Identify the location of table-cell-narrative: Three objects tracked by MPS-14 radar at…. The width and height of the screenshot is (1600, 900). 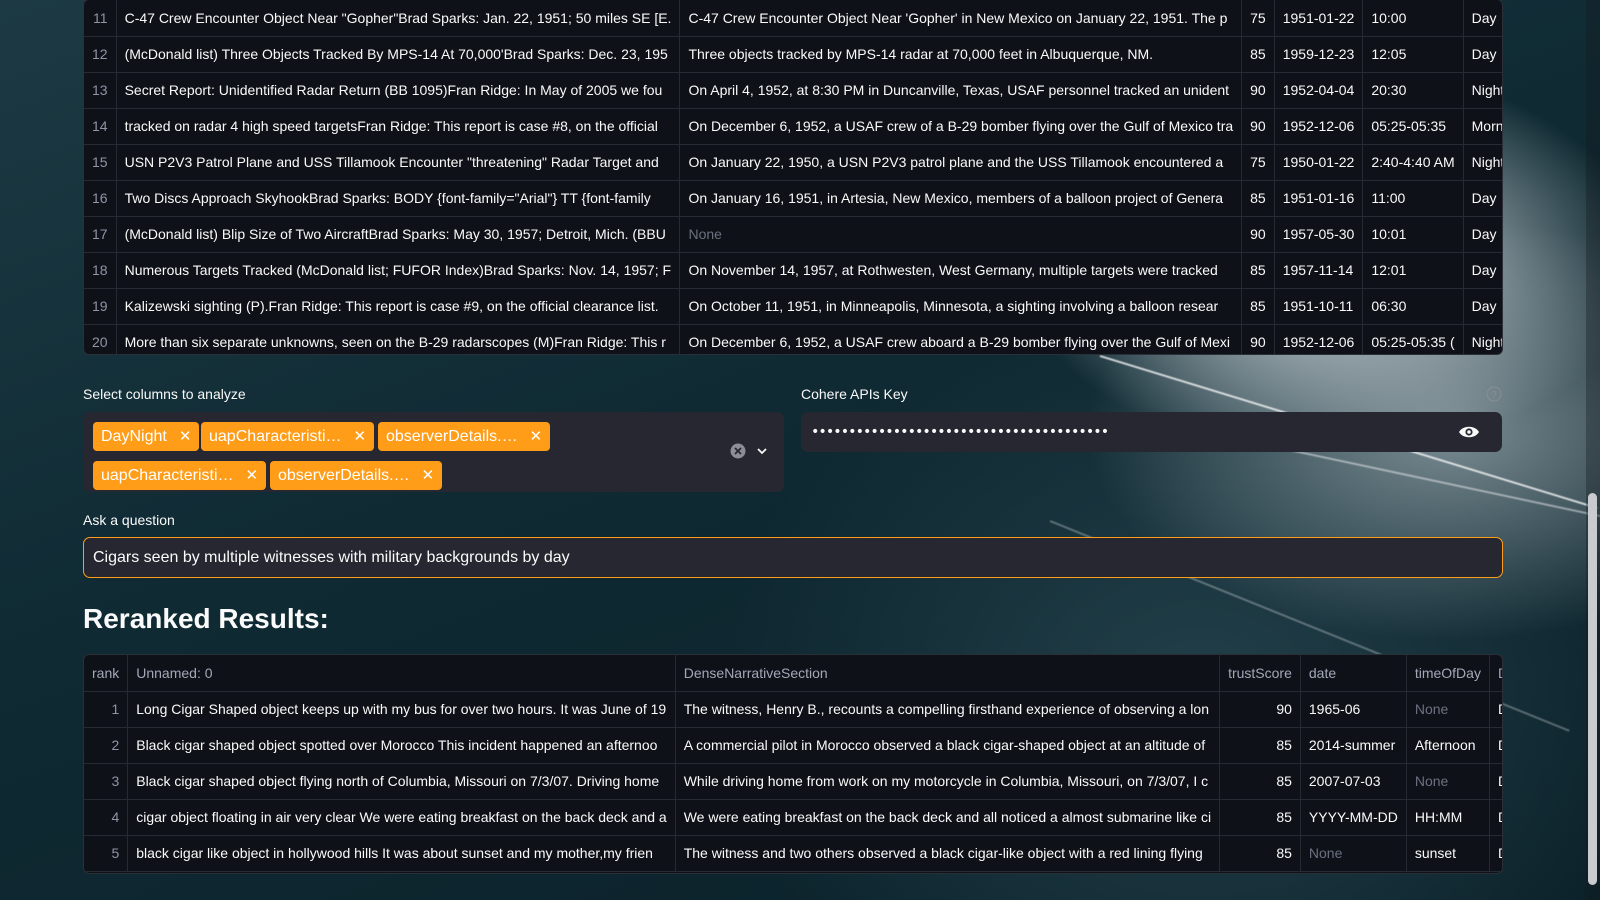
(961, 54).